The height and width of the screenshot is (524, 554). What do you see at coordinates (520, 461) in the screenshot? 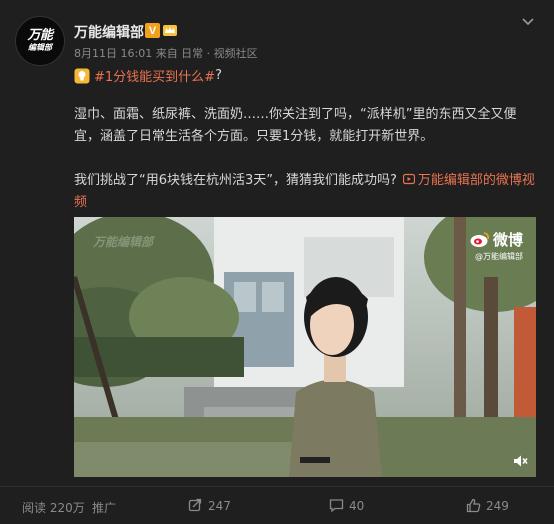
I see `mute-icon` at bounding box center [520, 461].